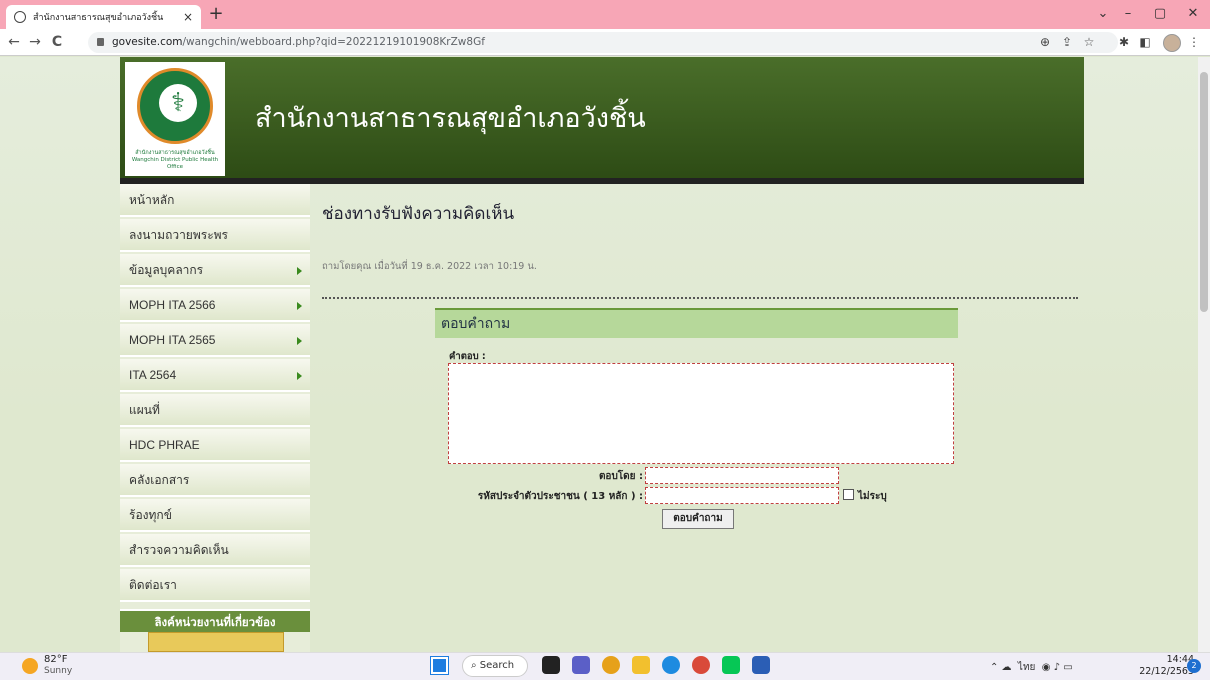 This screenshot has width=1210, height=680. Describe the element at coordinates (58, 671) in the screenshot. I see `weather-condition: Sunny` at that location.